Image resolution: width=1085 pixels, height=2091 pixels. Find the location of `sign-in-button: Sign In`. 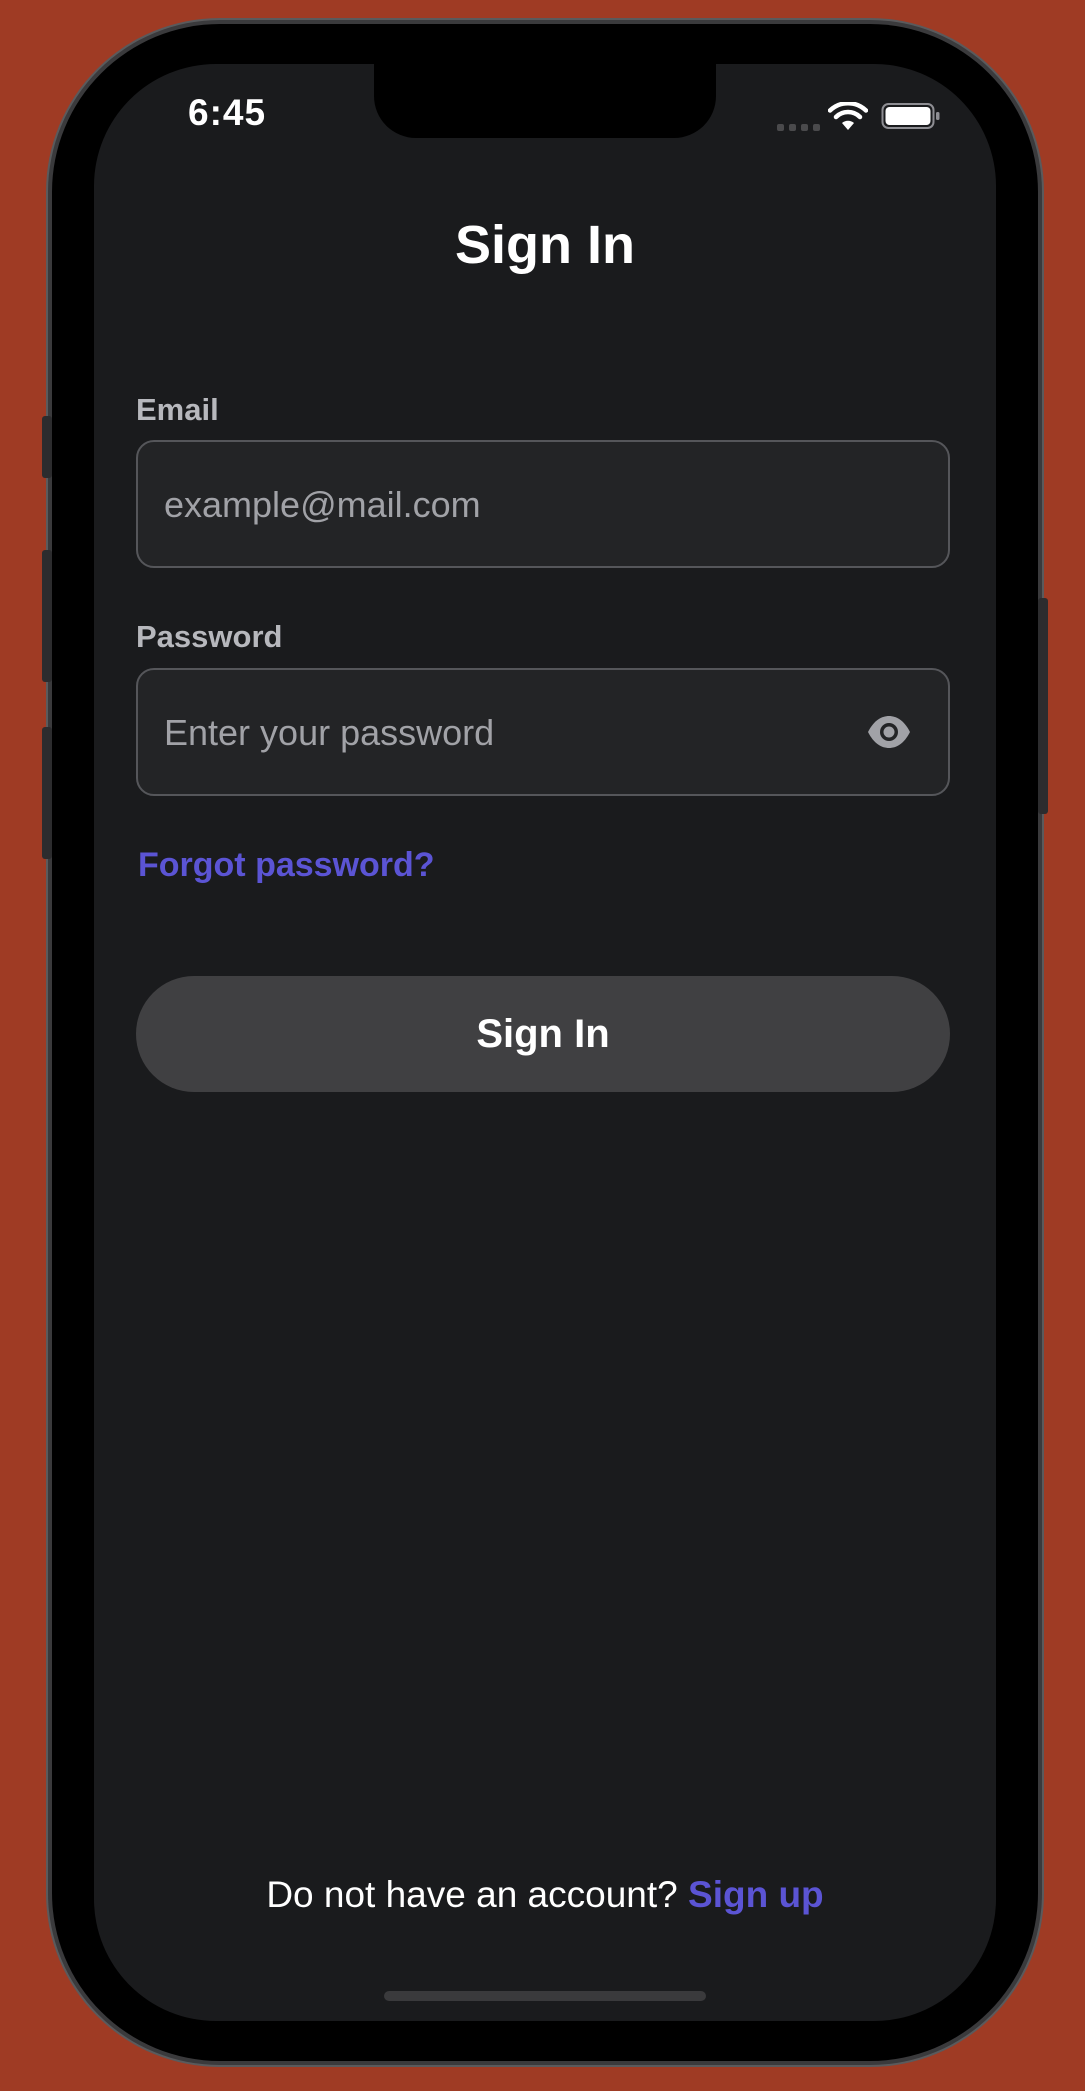

sign-in-button: Sign In is located at coordinates (543, 1034).